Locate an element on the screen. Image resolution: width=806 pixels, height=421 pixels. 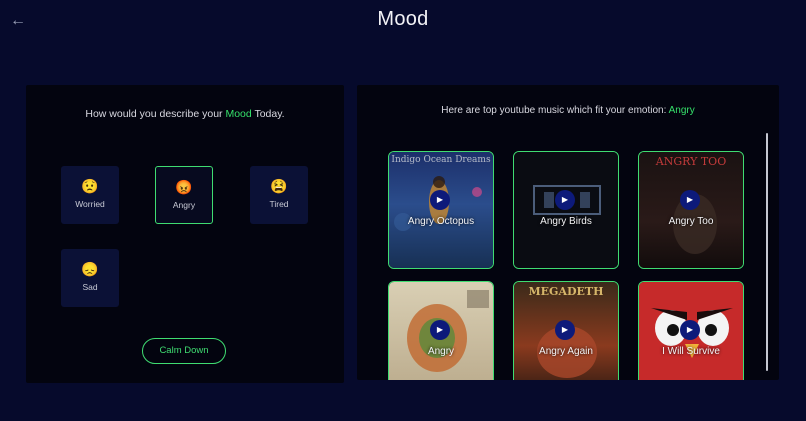
angry-face-icon: 😡 is located at coordinates (184, 187).